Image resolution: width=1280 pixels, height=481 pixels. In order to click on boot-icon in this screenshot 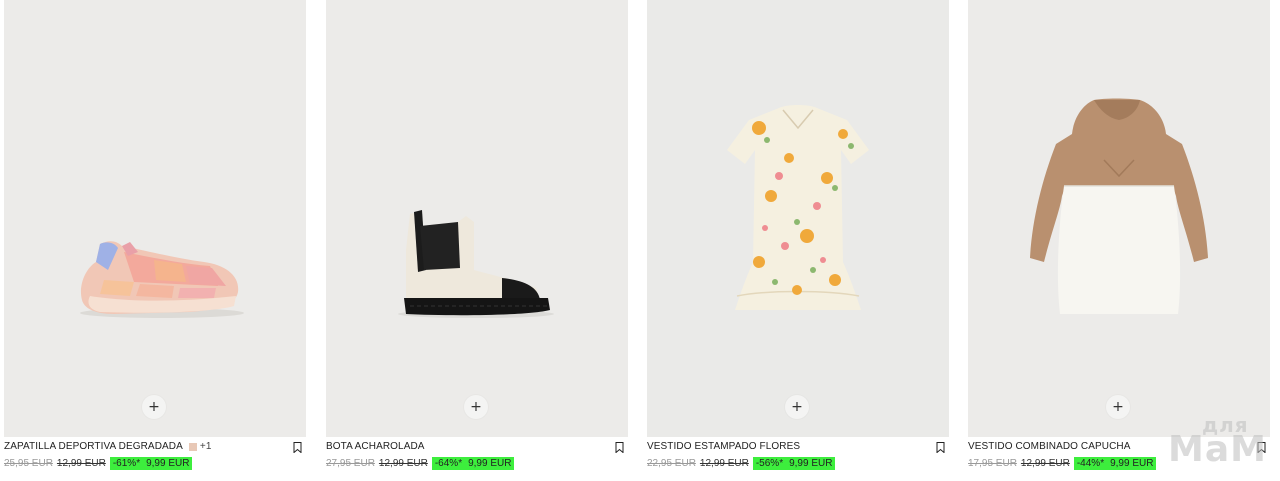, I will do `click(476, 264)`.